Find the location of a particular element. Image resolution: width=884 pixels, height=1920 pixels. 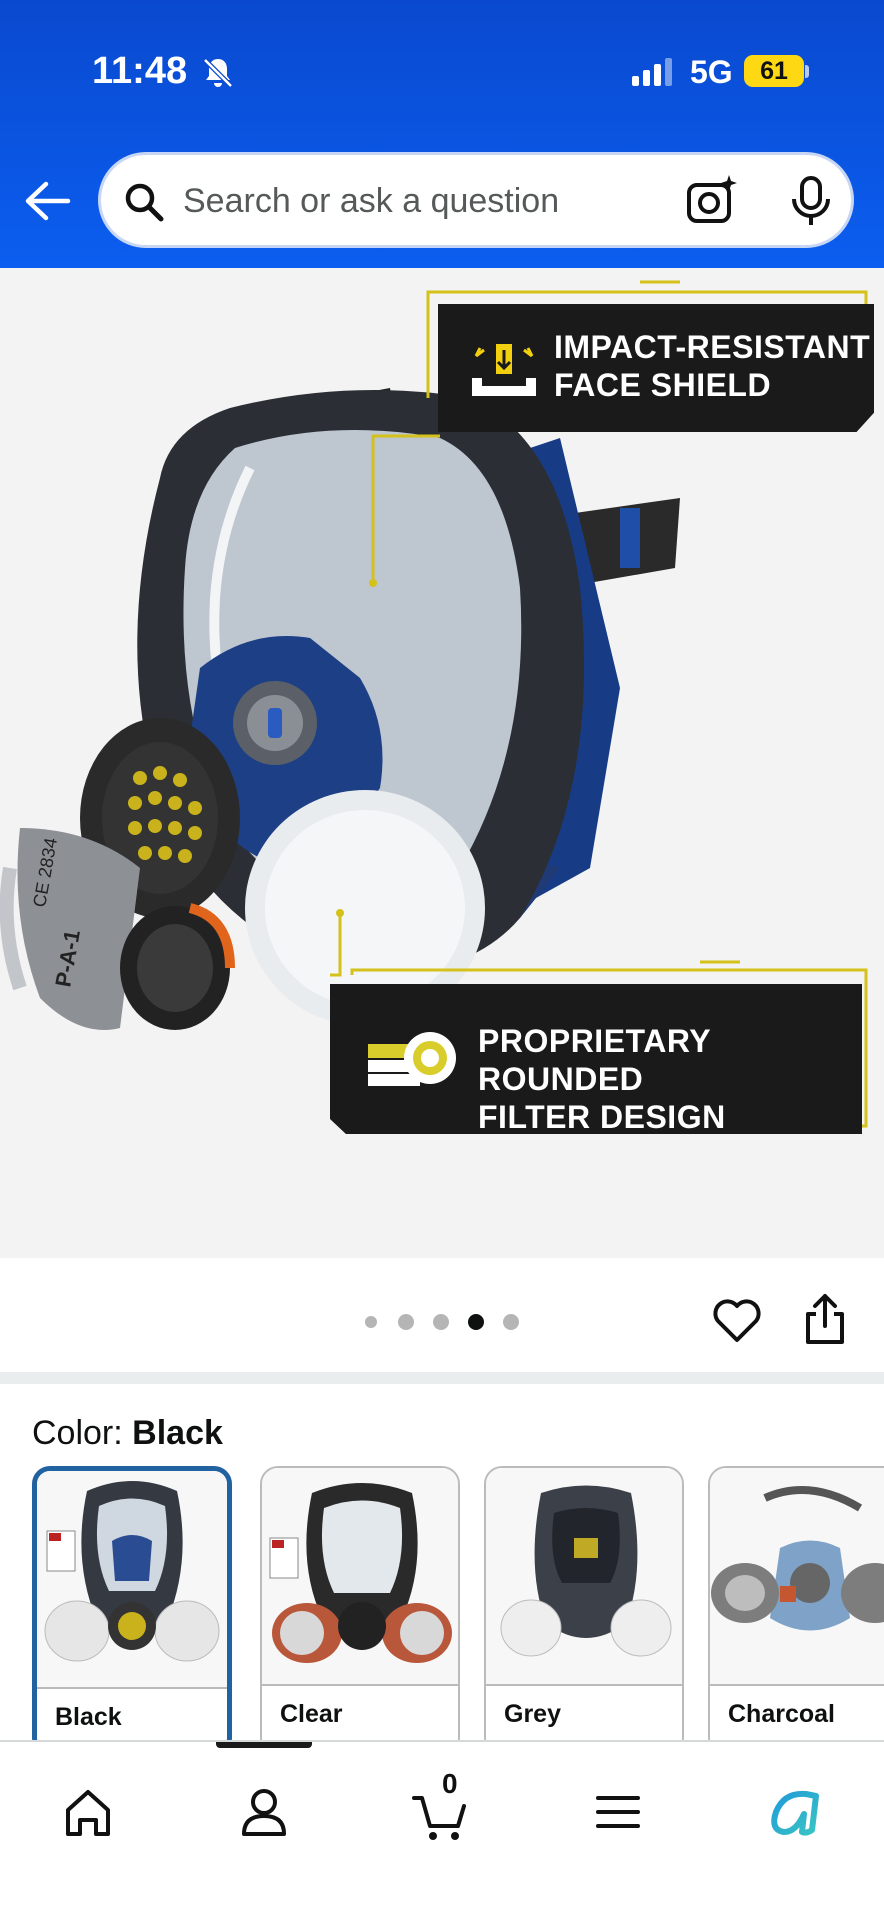

share-icon is located at coordinates (825, 1319).